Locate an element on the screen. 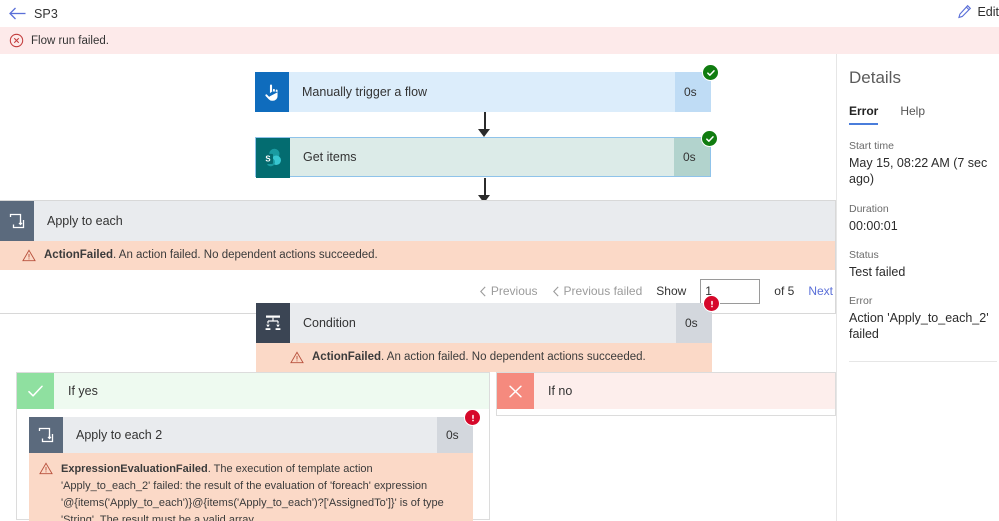 The image size is (999, 521). if-yes-label: If yes is located at coordinates (271, 391).